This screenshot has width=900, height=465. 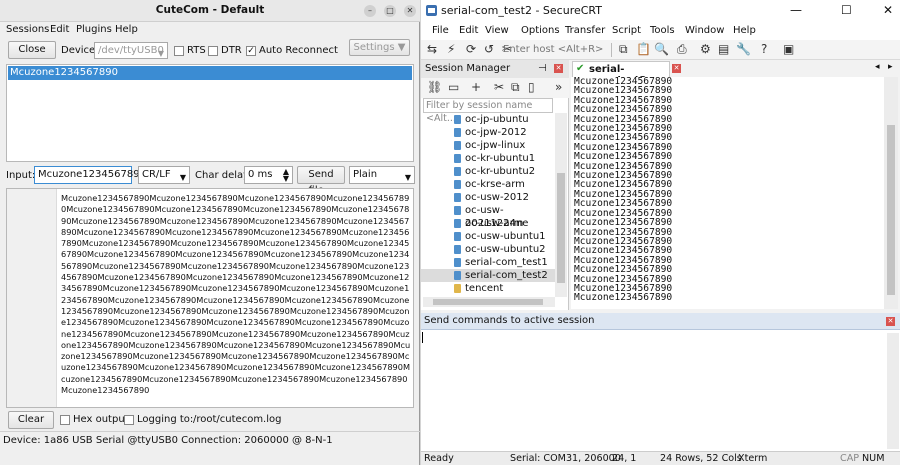 I want to click on session-item: oc-usw-ubuntu1, so click(x=488, y=236).